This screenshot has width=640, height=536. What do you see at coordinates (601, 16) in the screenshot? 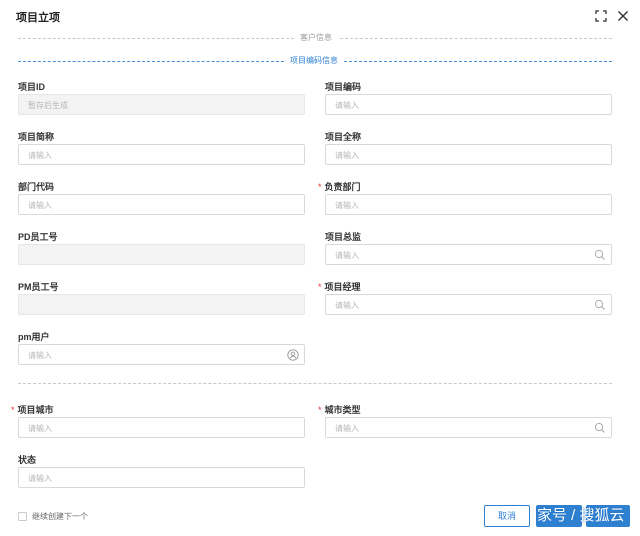
I see `fullscreen-icon` at bounding box center [601, 16].